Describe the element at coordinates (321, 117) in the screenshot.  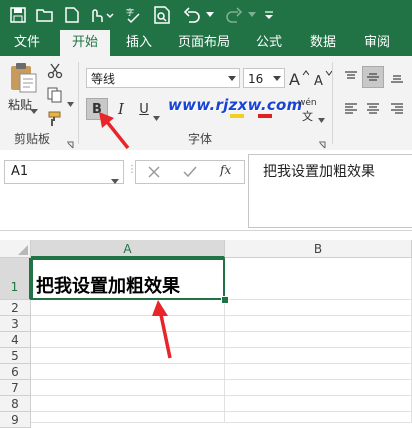
I see `phonetic-dropdown-icon` at that location.